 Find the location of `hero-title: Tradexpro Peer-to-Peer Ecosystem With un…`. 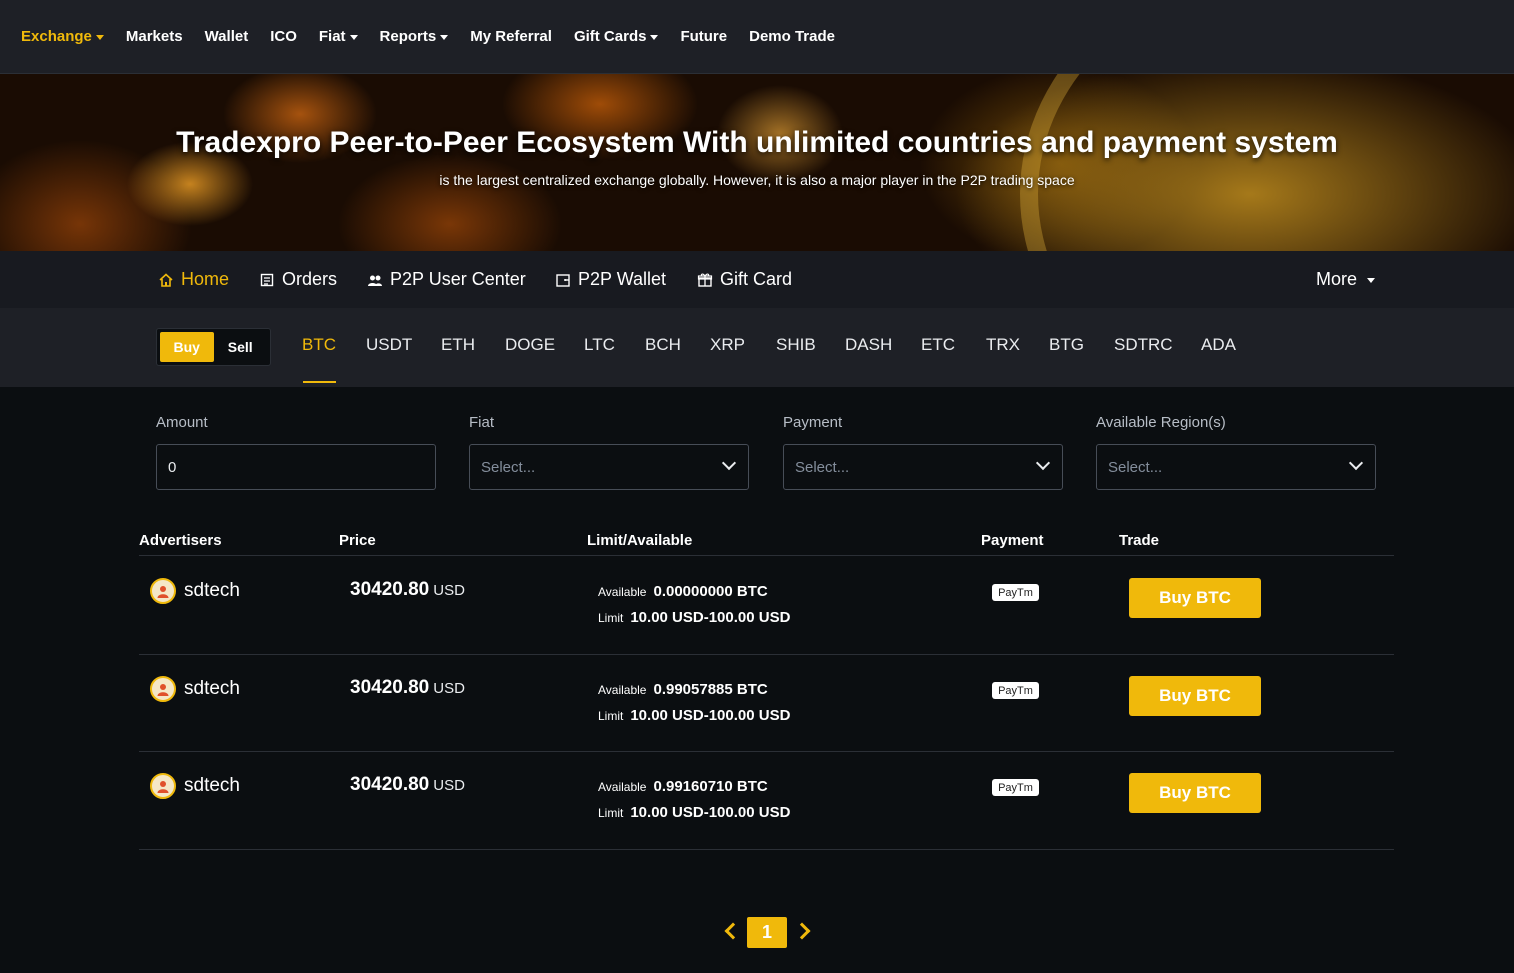

hero-title: Tradexpro Peer-to-Peer Ecosystem With un… is located at coordinates (757, 142).